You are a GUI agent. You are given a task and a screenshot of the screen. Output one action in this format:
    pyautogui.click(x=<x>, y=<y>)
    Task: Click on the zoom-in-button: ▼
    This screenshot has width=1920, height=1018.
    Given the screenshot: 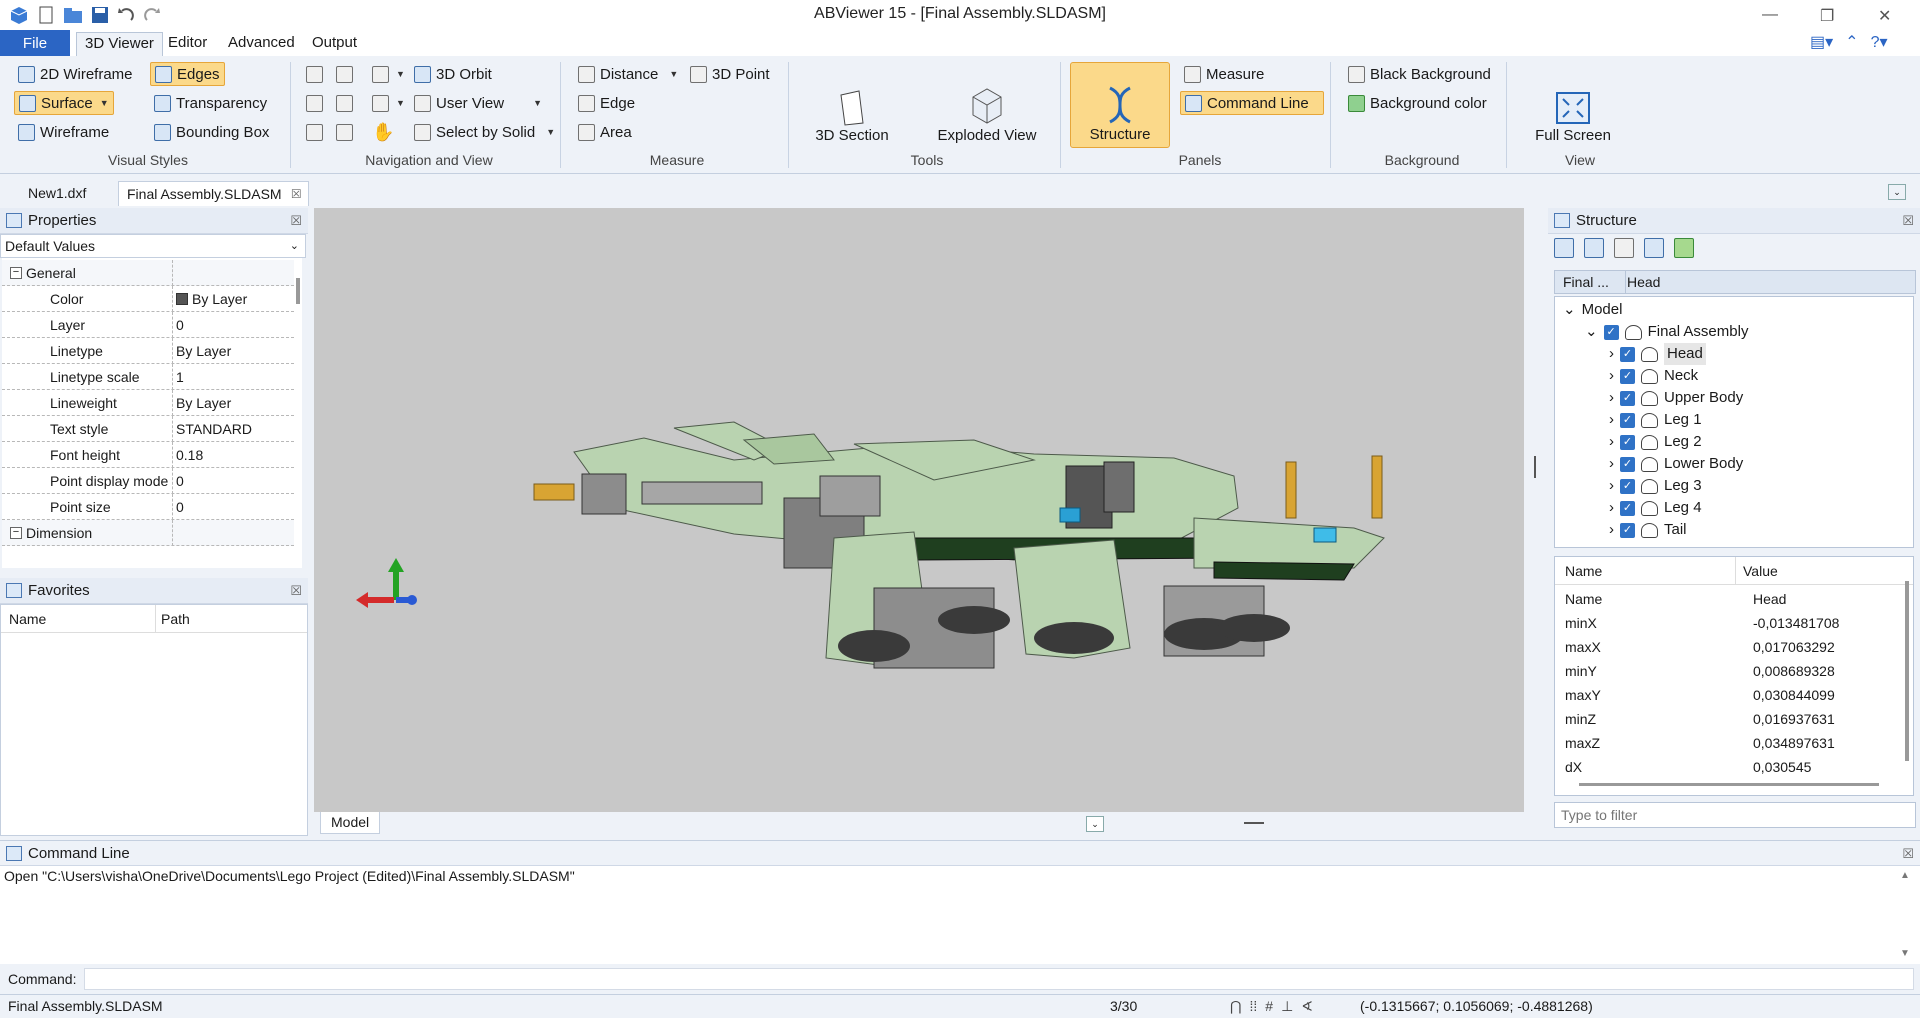 What is the action you would take?
    pyautogui.click(x=388, y=74)
    